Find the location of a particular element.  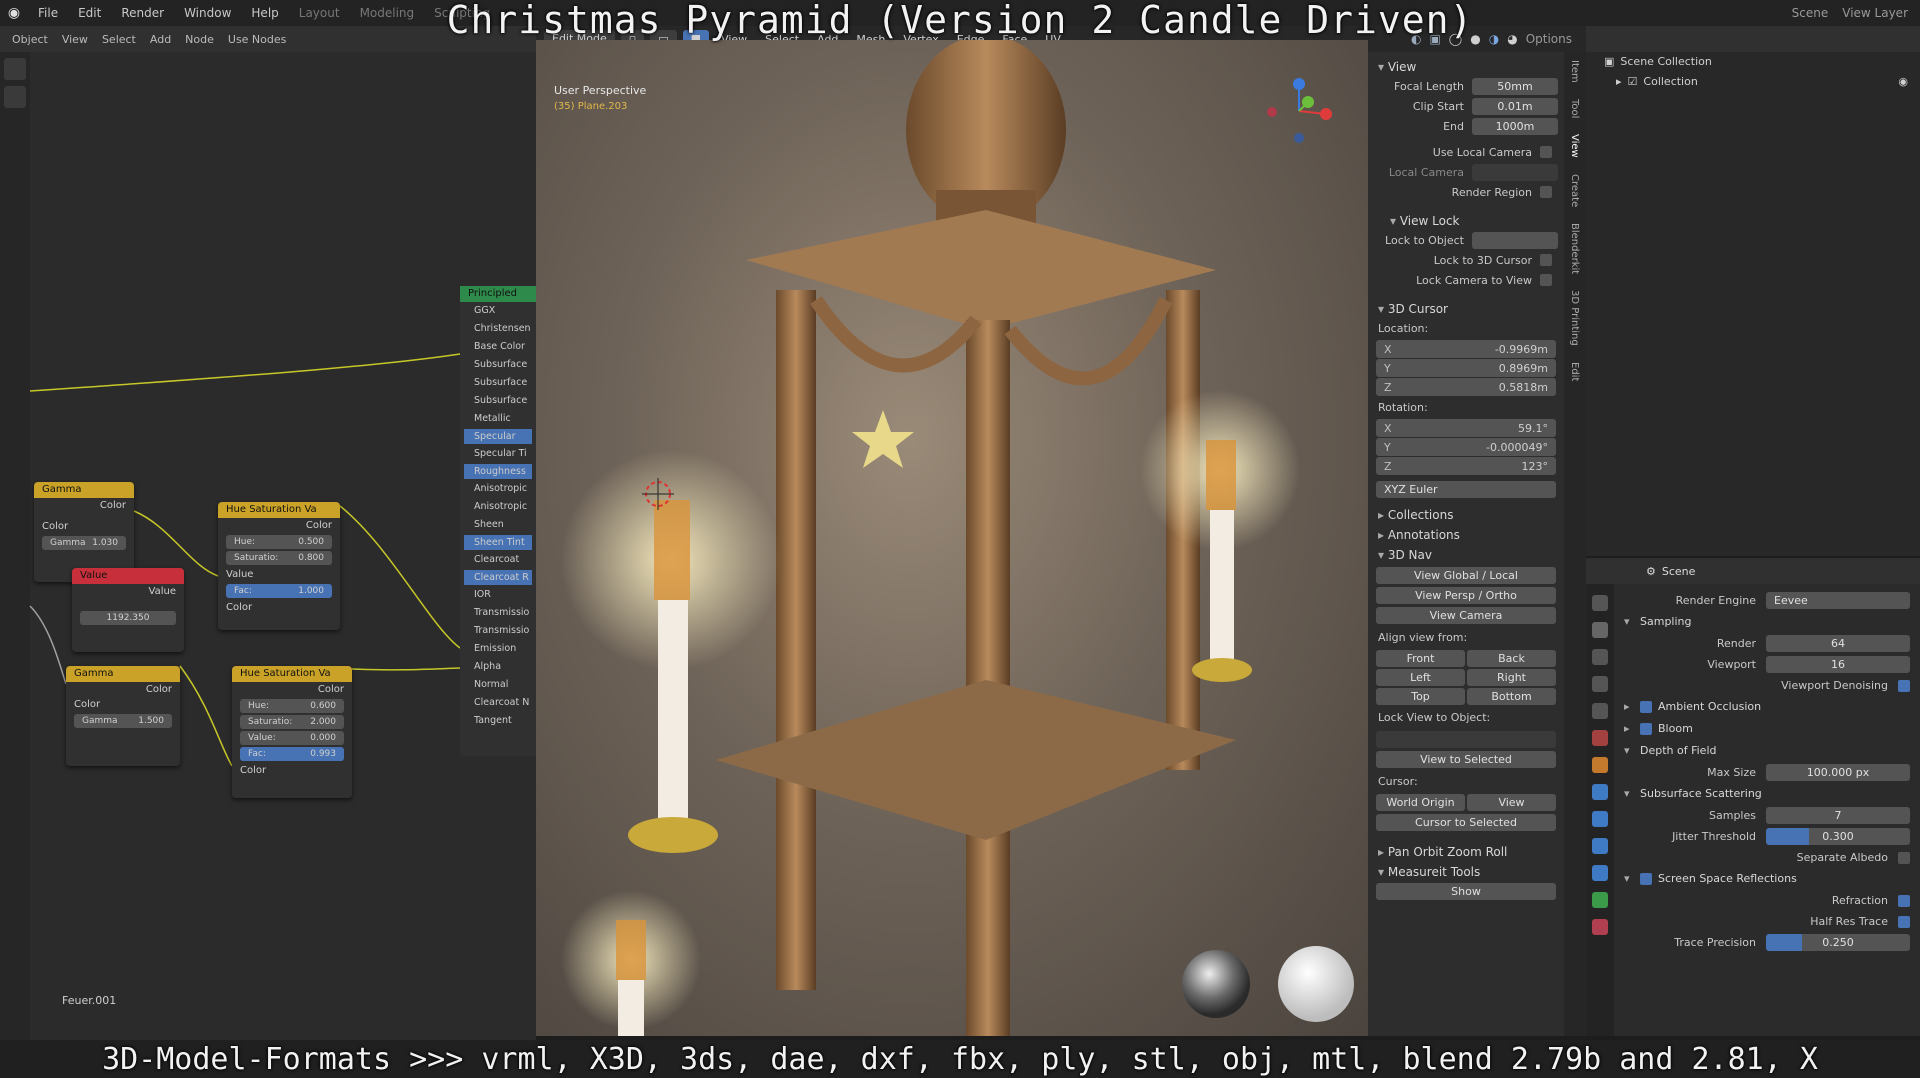

section-view: View is located at coordinates (1466, 66).